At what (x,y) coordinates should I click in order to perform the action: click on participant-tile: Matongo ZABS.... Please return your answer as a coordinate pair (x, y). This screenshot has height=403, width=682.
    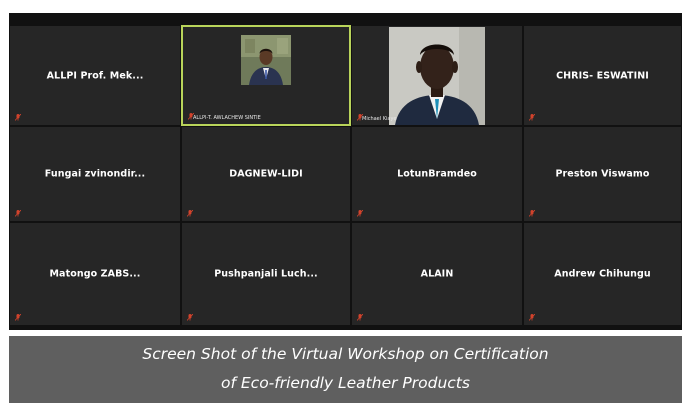
    Looking at the image, I should click on (95, 274).